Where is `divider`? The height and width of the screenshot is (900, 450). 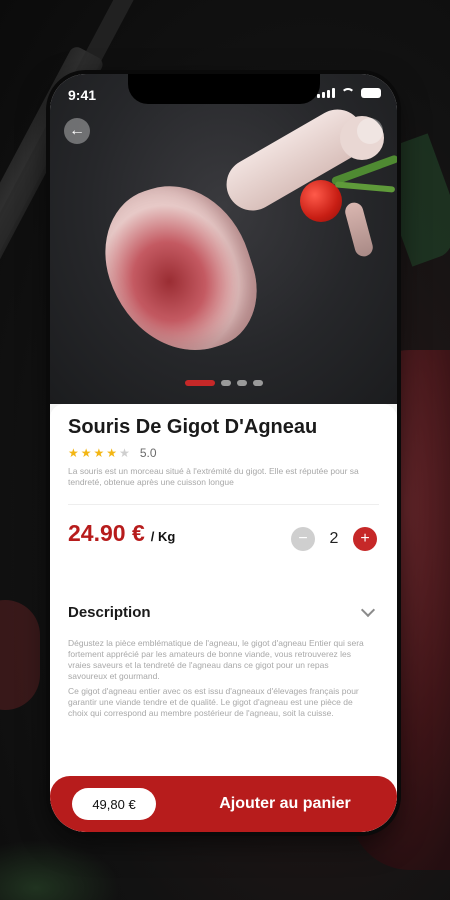
divider is located at coordinates (223, 504).